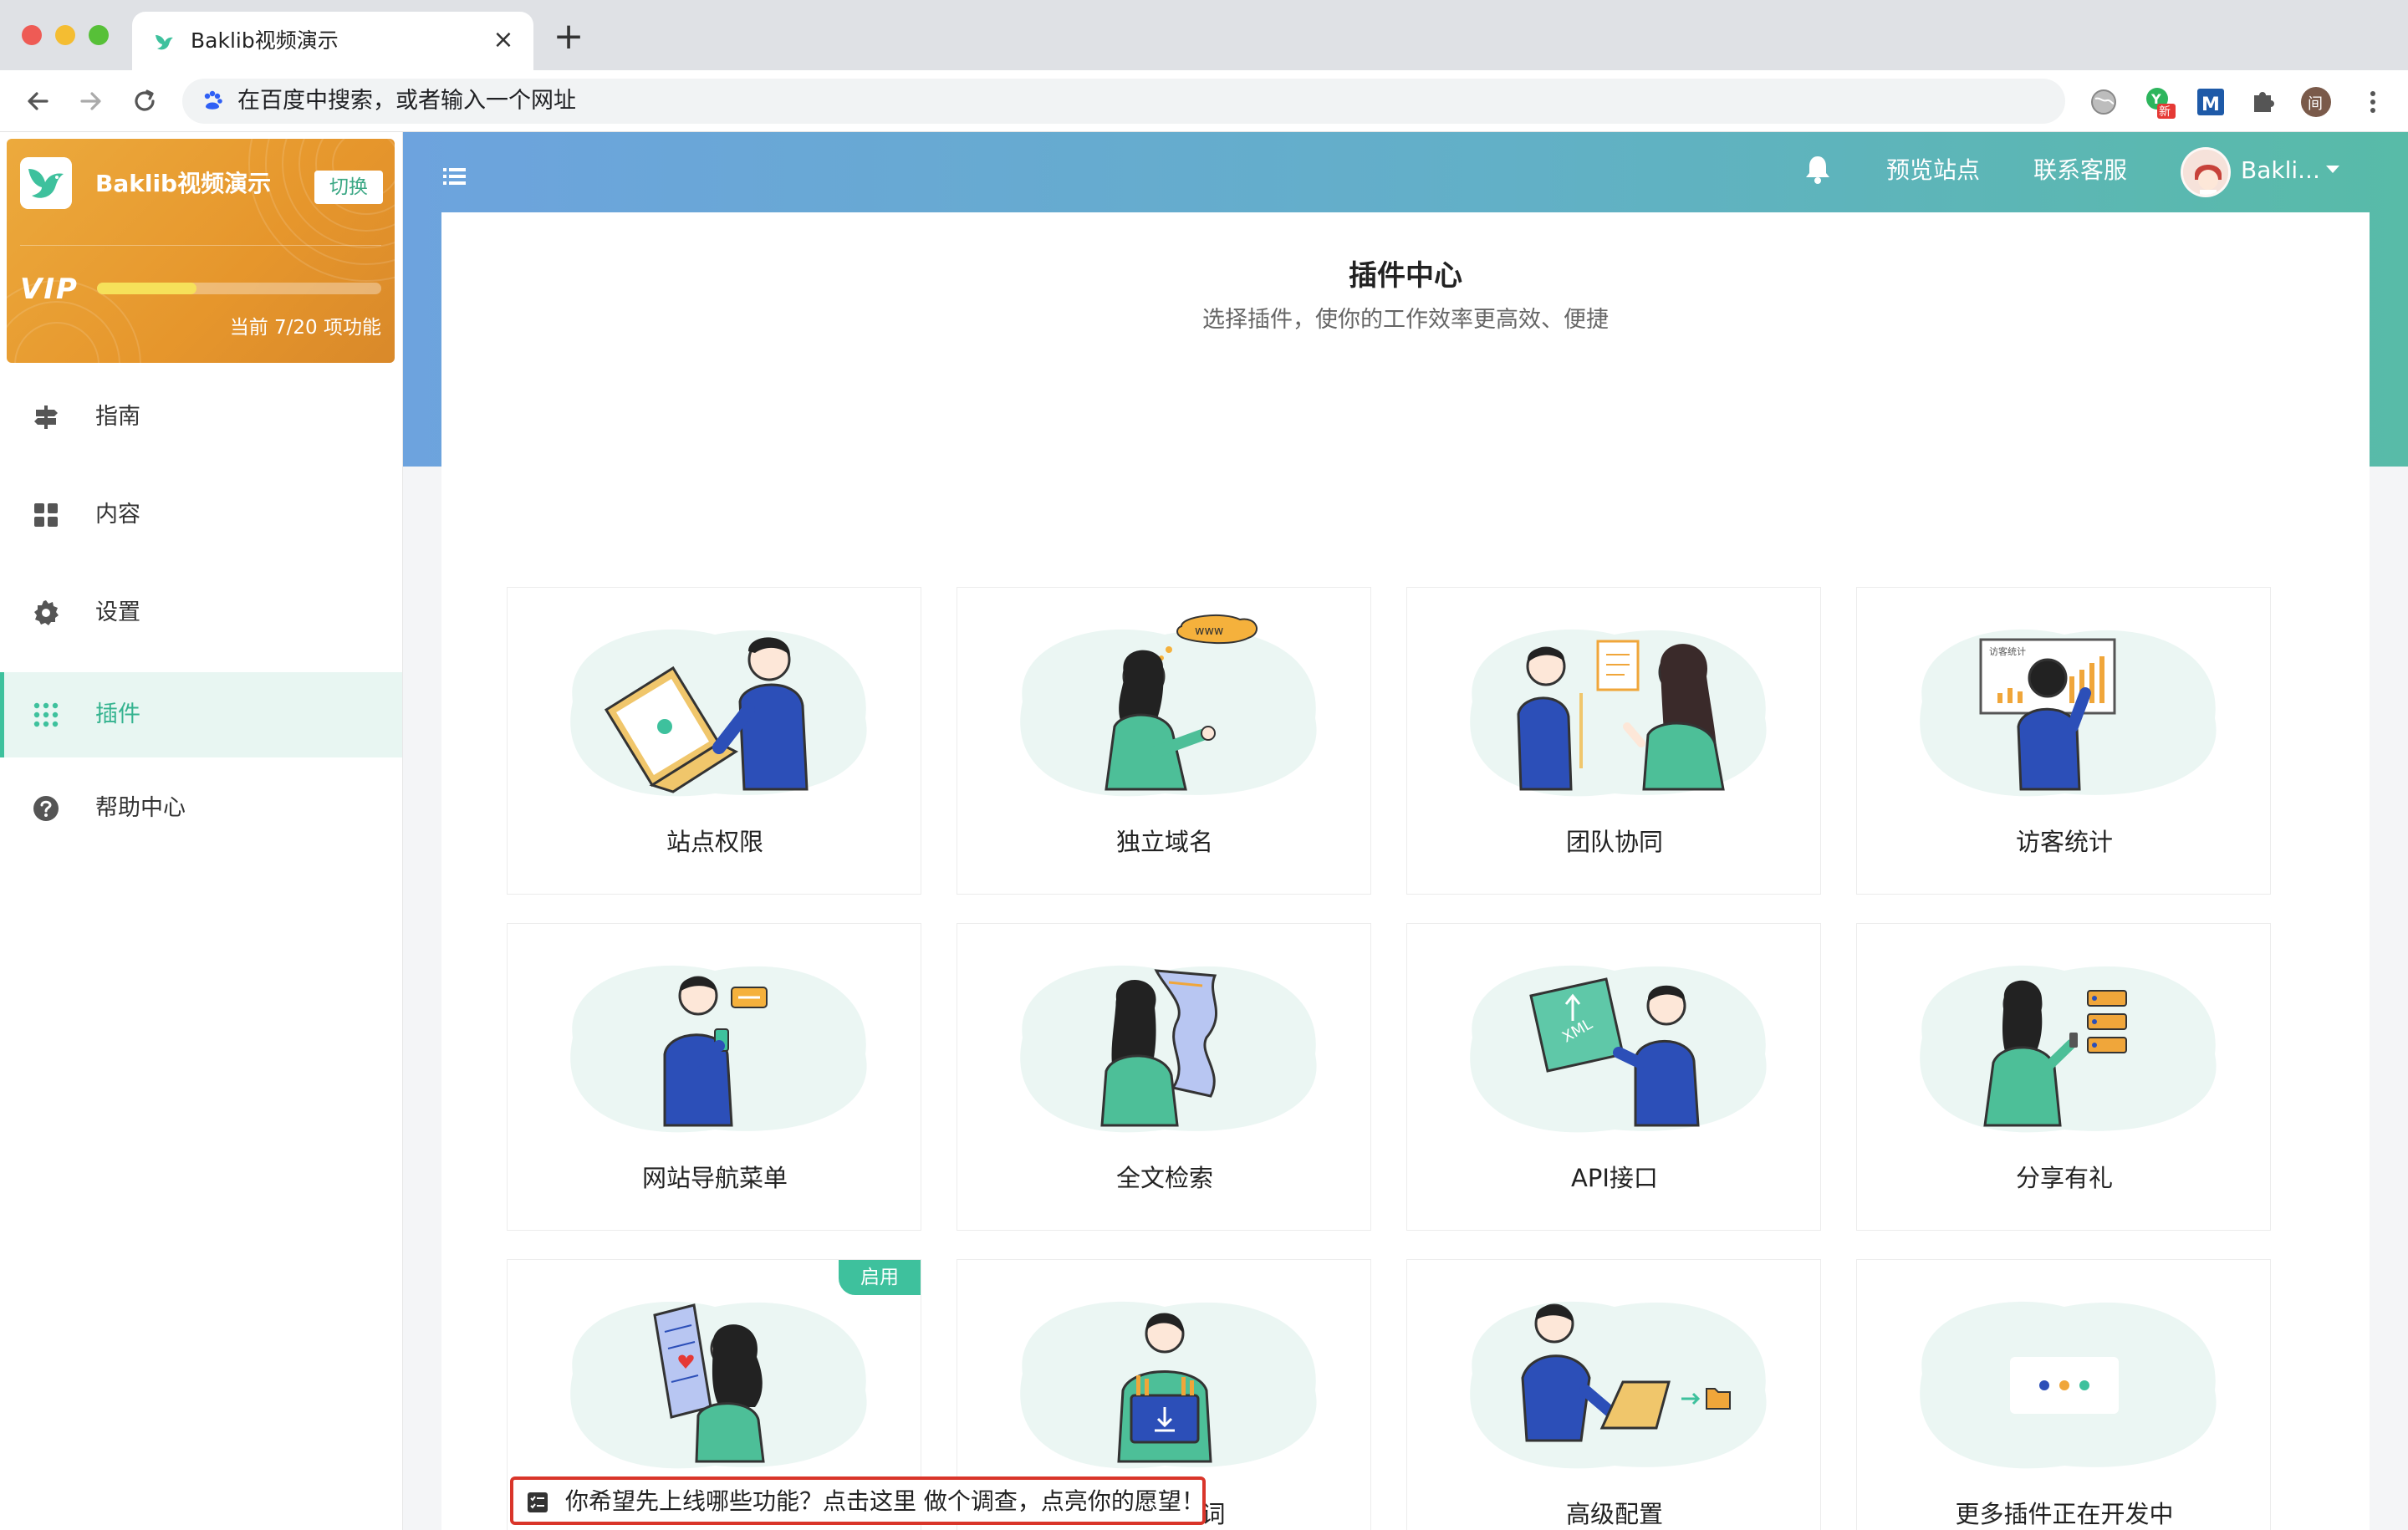  Describe the element at coordinates (1405, 320) in the screenshot. I see `page-subtitle: 选择插件，使你的工作效率更高效、便捷` at that location.